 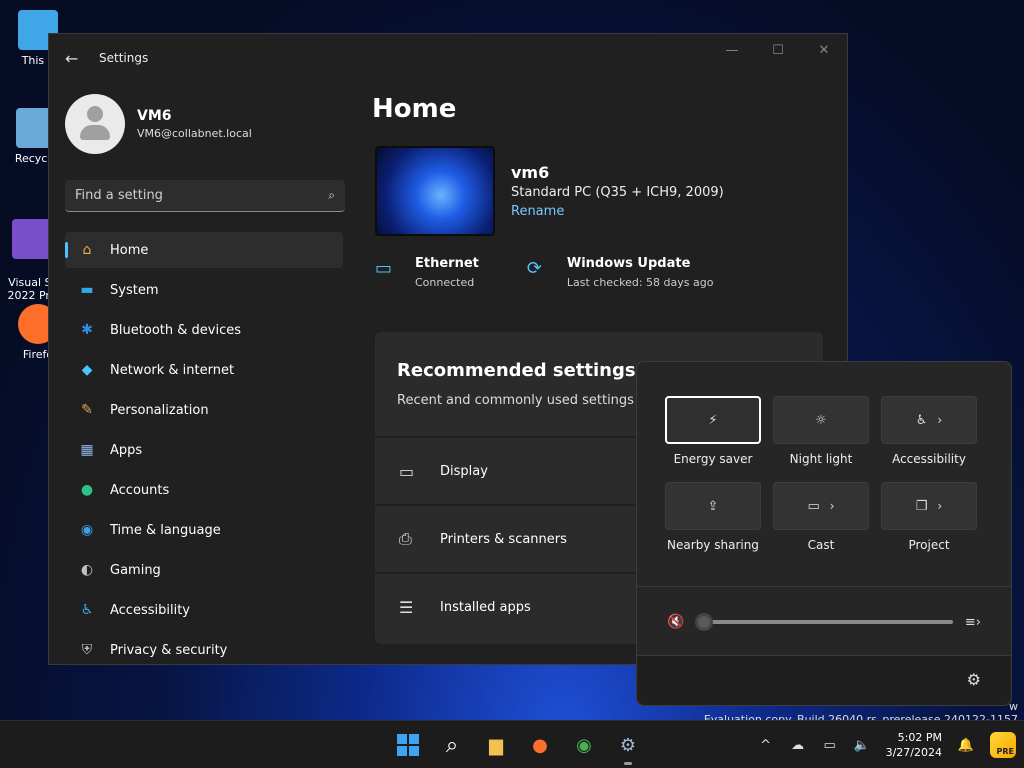 What do you see at coordinates (175, 330) in the screenshot?
I see `sidebar-item-label: Bluetooth & devices` at bounding box center [175, 330].